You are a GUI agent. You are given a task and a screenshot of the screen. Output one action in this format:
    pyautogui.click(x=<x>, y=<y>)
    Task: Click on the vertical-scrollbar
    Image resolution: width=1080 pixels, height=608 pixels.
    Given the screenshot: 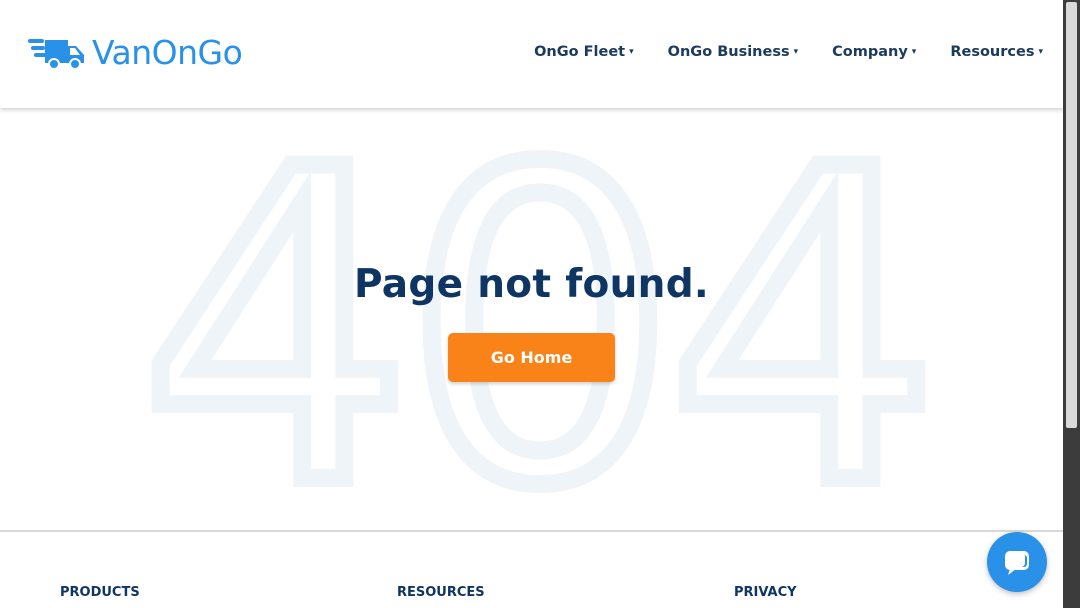 What is the action you would take?
    pyautogui.click(x=1071, y=304)
    